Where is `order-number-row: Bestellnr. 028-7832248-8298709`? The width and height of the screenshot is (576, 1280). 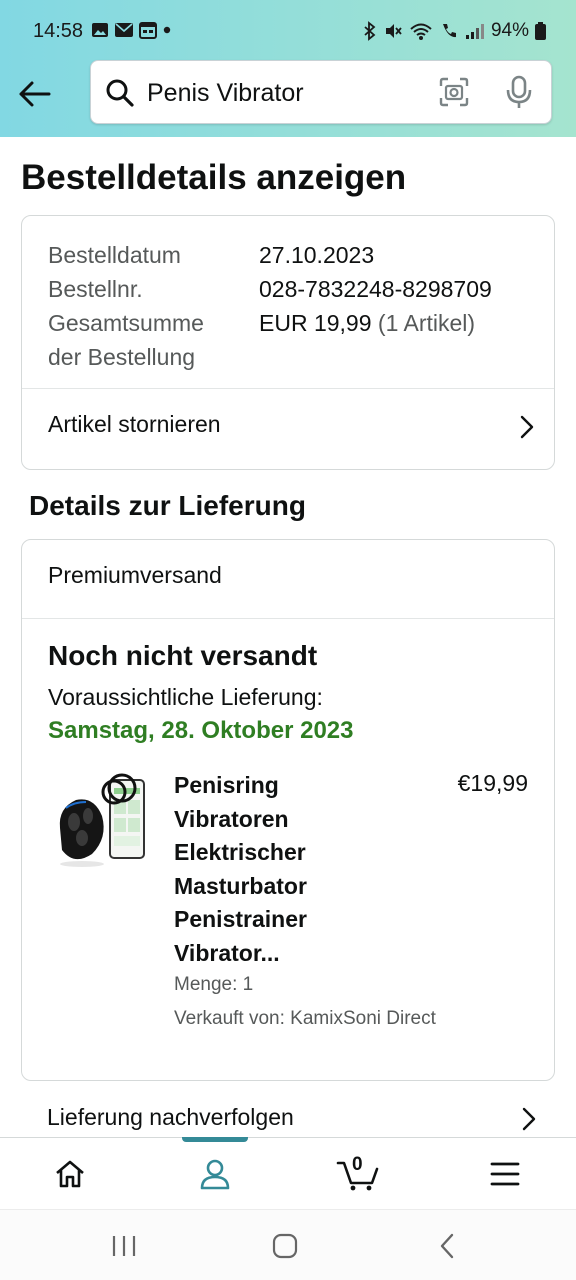 order-number-row: Bestellnr. 028-7832248-8298709 is located at coordinates (270, 289).